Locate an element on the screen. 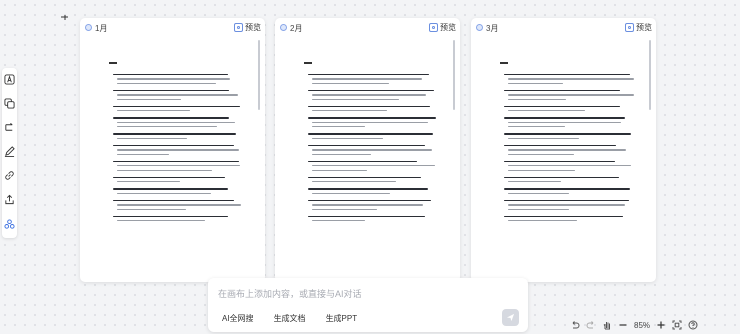 The width and height of the screenshot is (740, 334). ai-web-search-button: AI全网搜 is located at coordinates (238, 318).